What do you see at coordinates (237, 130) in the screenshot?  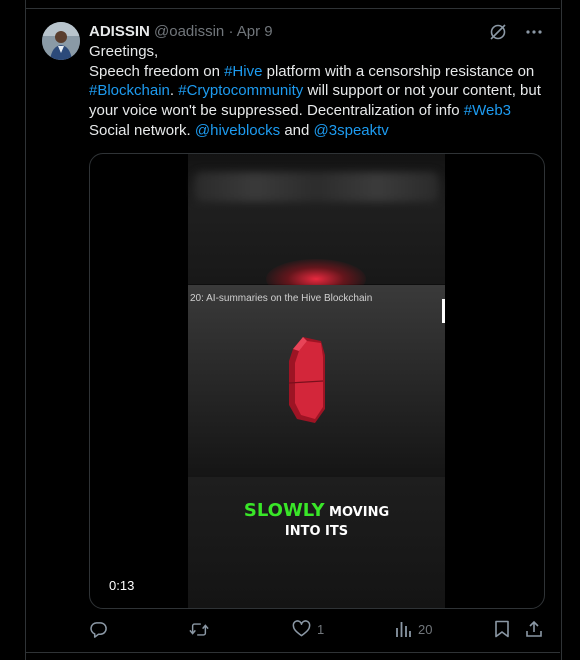 I see `mention-hiveblocks: @hiveblocks` at bounding box center [237, 130].